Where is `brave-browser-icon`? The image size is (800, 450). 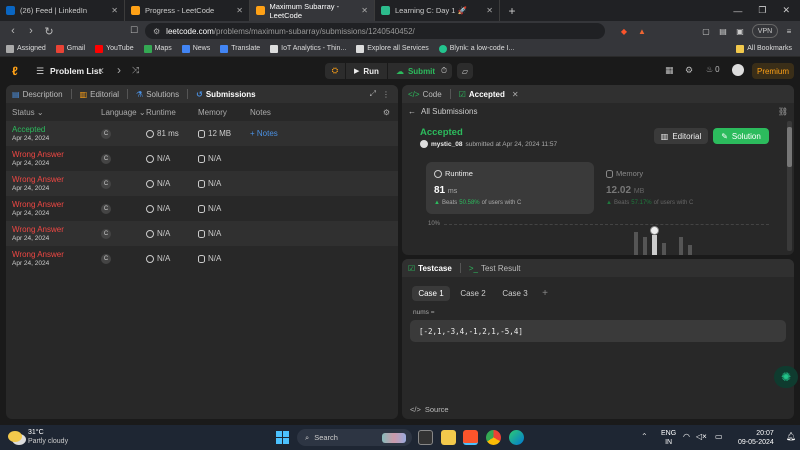 brave-browser-icon is located at coordinates (470, 437).